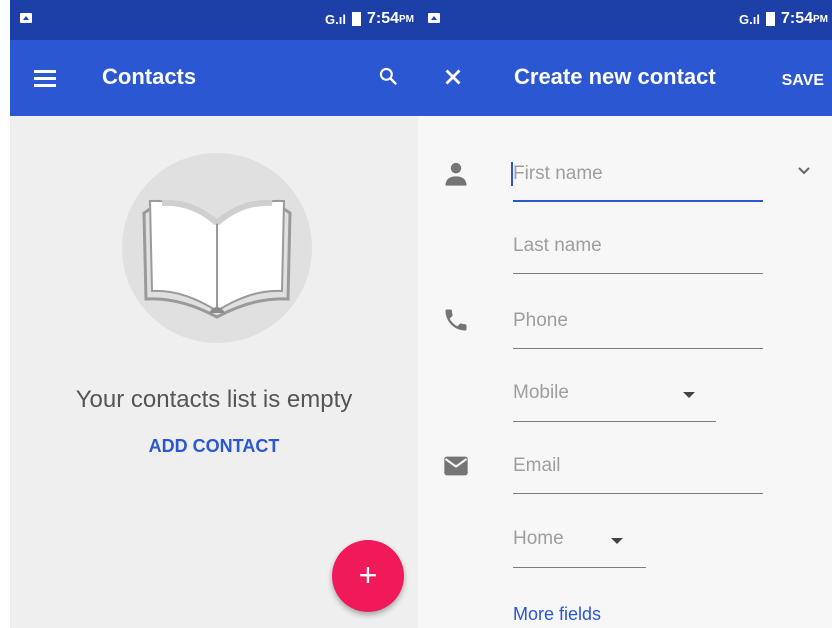 This screenshot has width=832, height=628. Describe the element at coordinates (638, 273) in the screenshot. I see `last-name-underline` at that location.